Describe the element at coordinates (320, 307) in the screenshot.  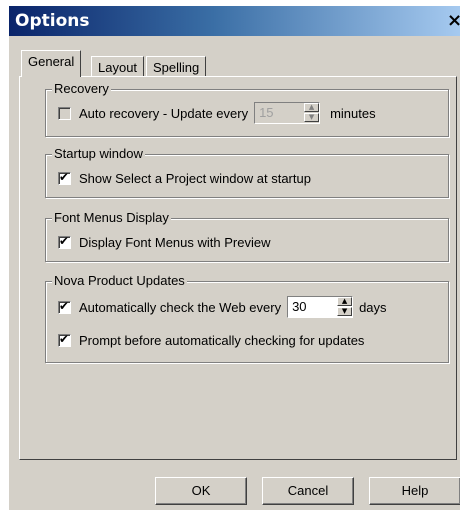
I see `check-interval-stepper: 30 ▲ ▼` at that location.